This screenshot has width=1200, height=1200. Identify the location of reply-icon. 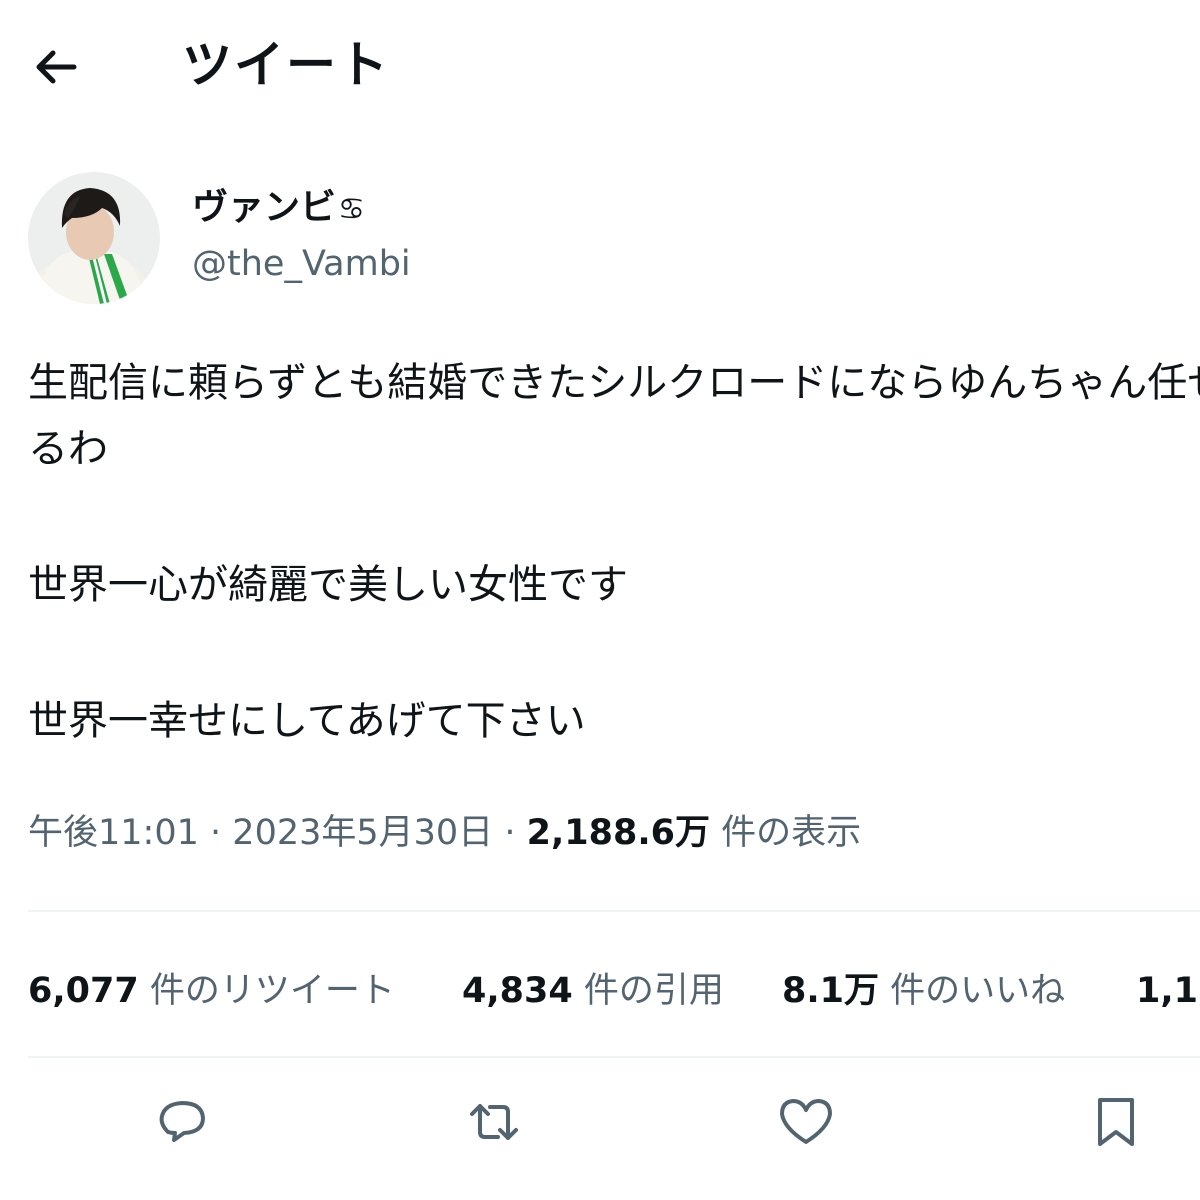
(182, 1121).